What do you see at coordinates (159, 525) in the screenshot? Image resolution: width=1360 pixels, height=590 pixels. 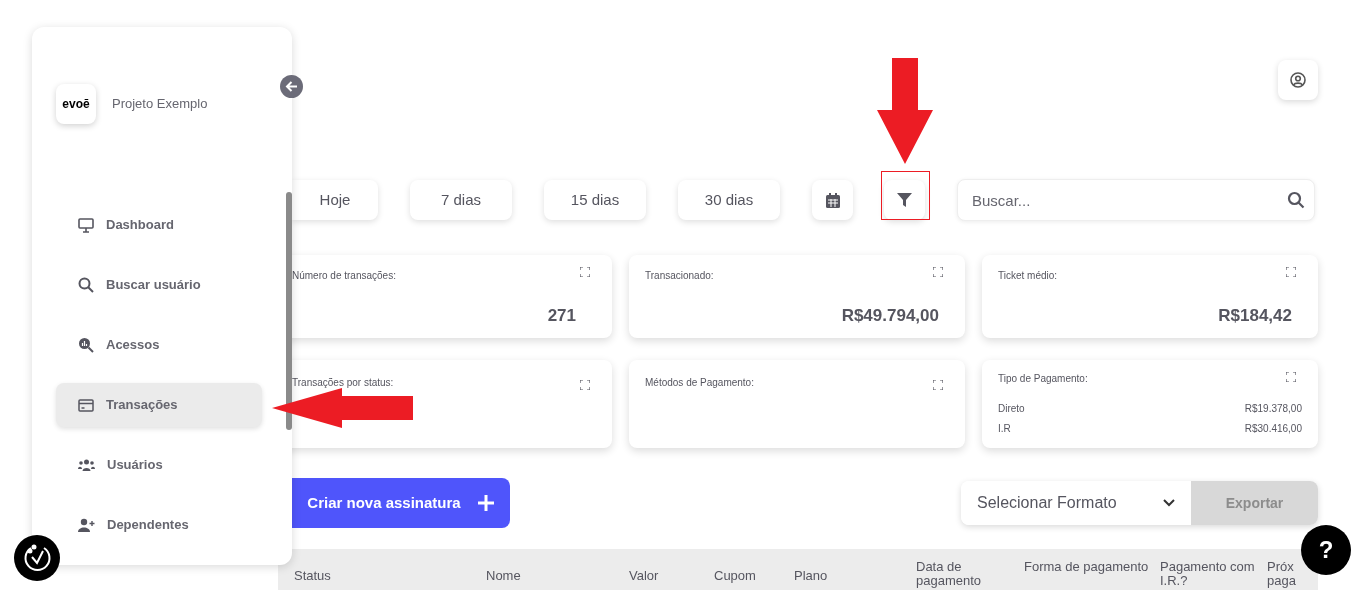 I see `sidebar-item: Dependentes` at bounding box center [159, 525].